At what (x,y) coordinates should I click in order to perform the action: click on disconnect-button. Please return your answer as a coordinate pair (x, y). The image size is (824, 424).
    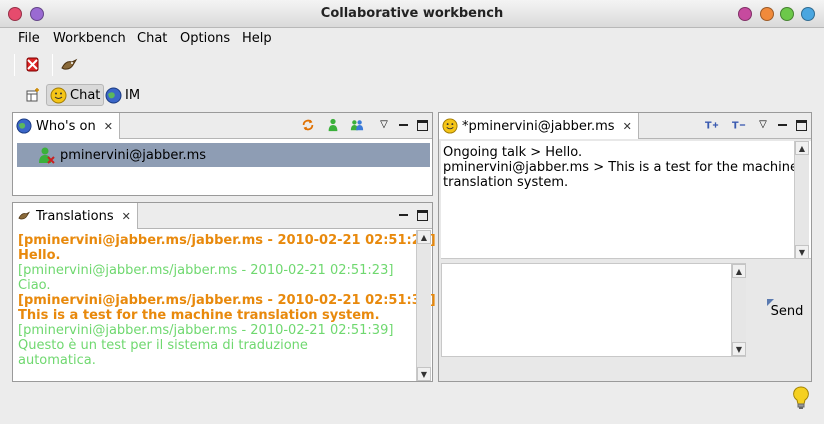
    Looking at the image, I should click on (33, 65).